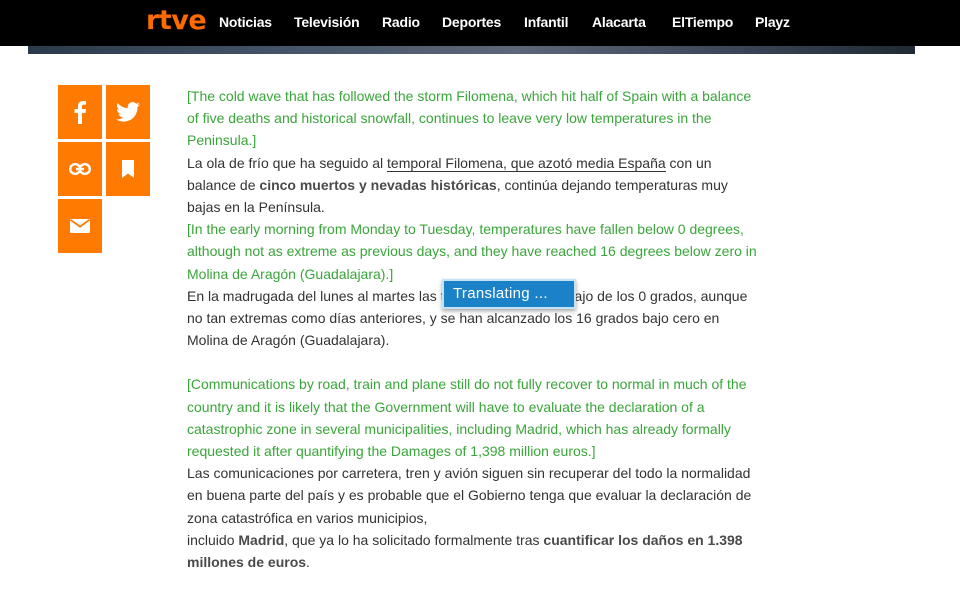 This screenshot has height=594, width=960. I want to click on nav-item-radio: Radio, so click(401, 22).